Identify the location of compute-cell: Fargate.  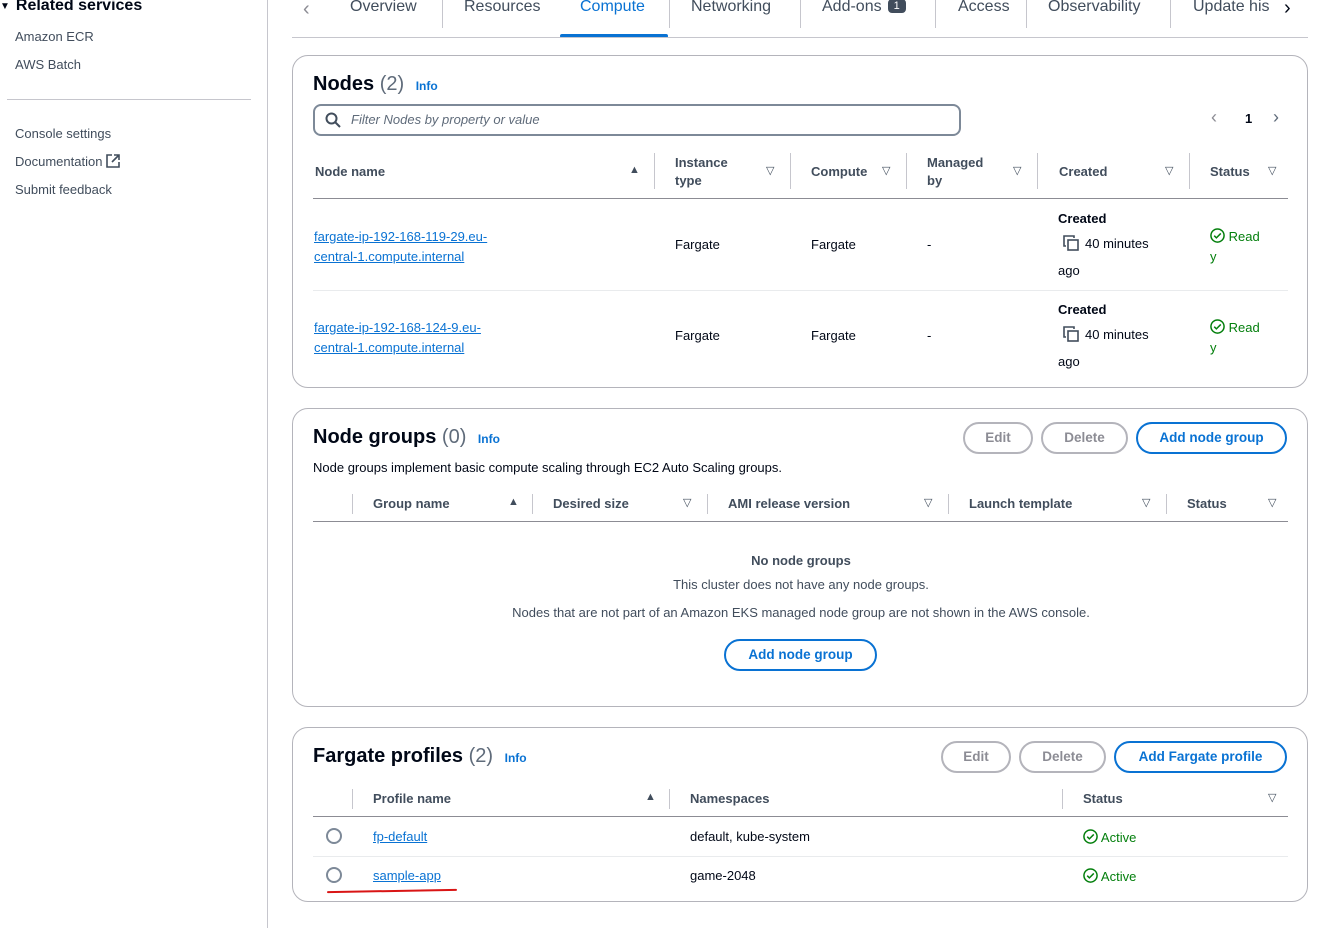
(833, 335).